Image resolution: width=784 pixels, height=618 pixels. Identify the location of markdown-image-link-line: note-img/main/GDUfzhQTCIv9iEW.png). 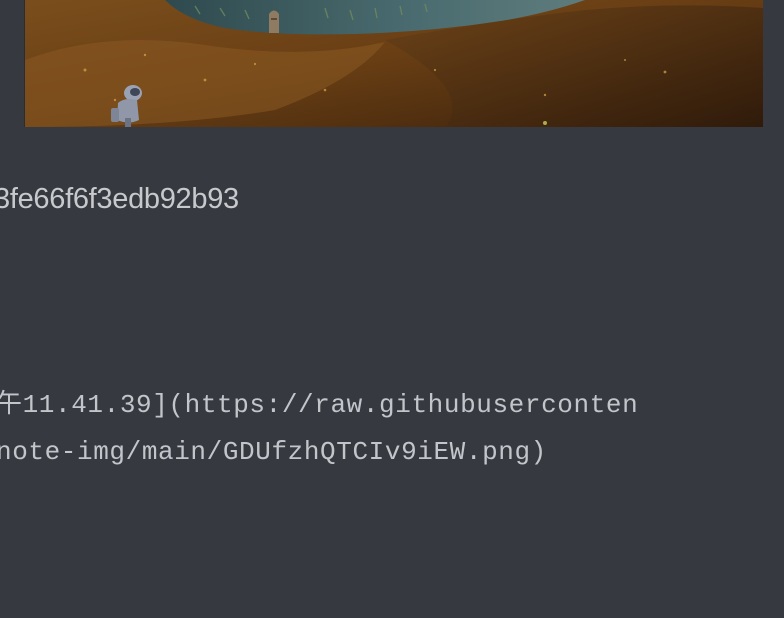
(273, 452).